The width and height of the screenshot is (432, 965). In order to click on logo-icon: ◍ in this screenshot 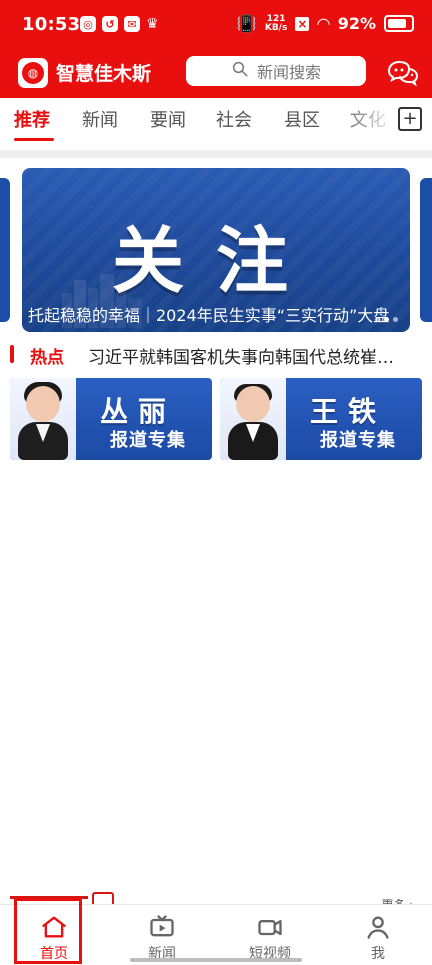, I will do `click(33, 73)`.